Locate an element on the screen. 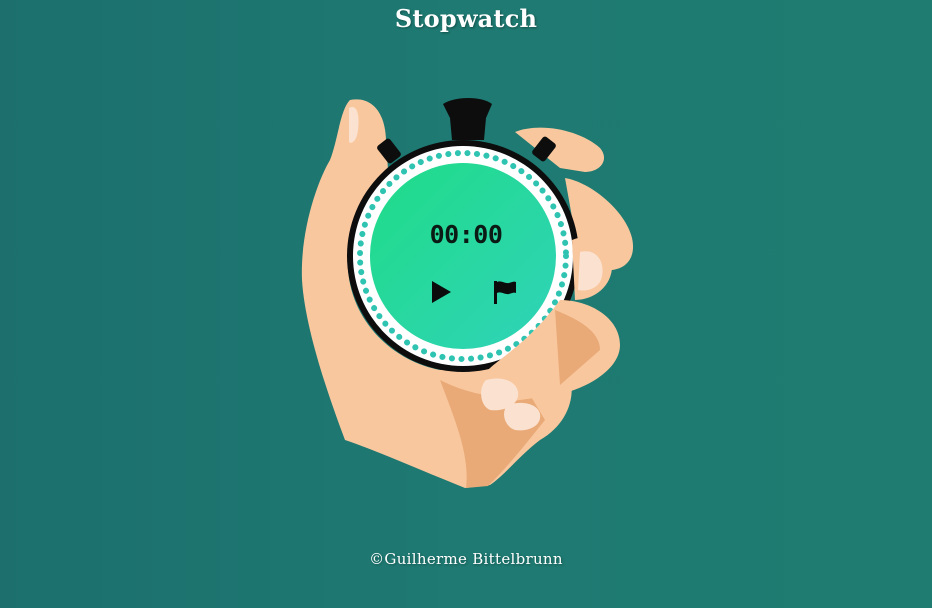 Image resolution: width=932 pixels, height=608 pixels. play-icon is located at coordinates (441, 292).